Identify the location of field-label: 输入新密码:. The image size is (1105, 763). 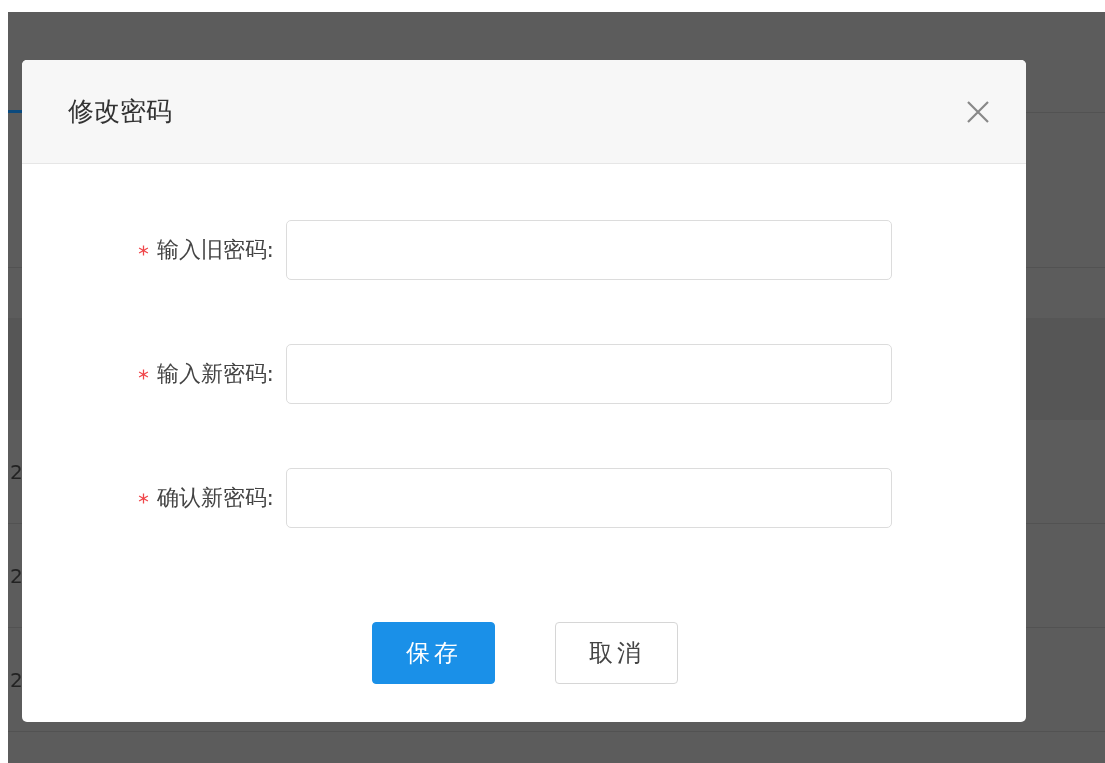
(215, 374).